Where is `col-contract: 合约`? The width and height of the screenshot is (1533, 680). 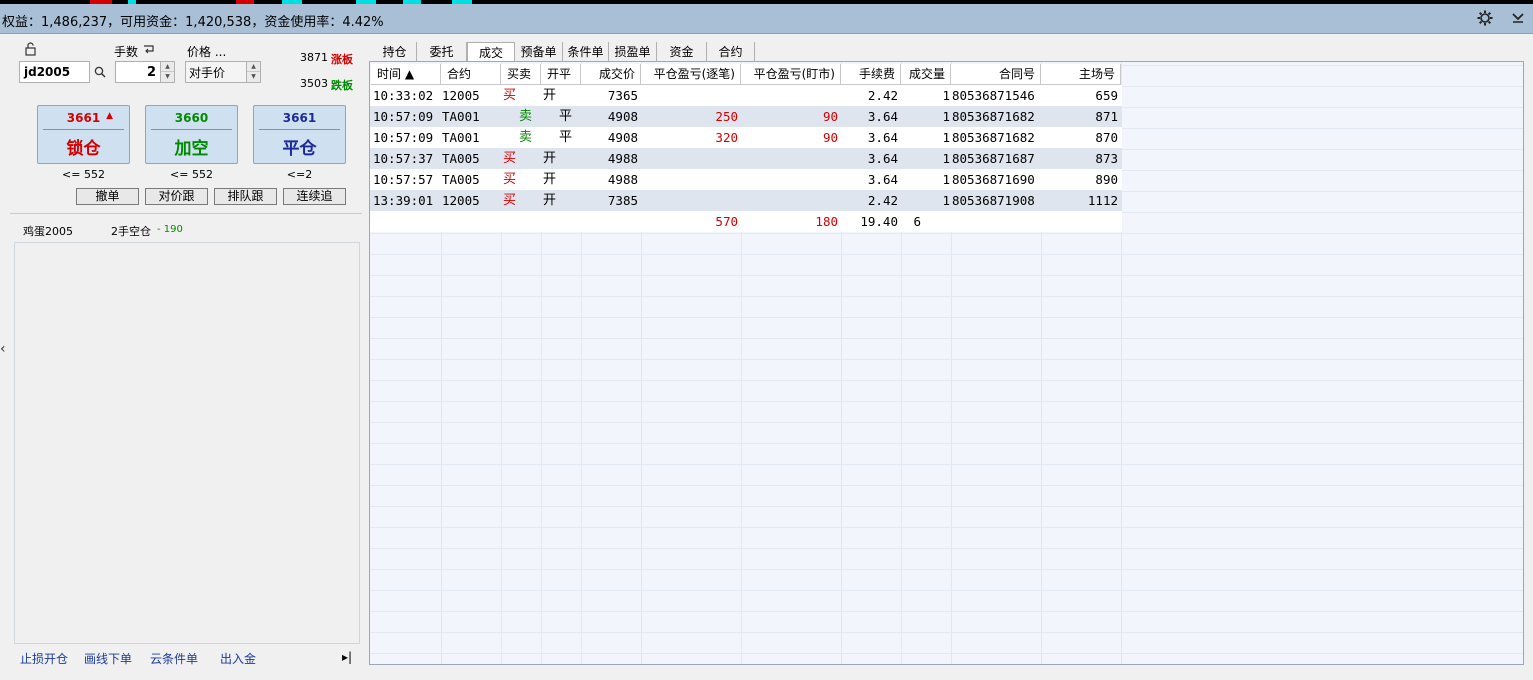 col-contract: 合约 is located at coordinates (471, 74).